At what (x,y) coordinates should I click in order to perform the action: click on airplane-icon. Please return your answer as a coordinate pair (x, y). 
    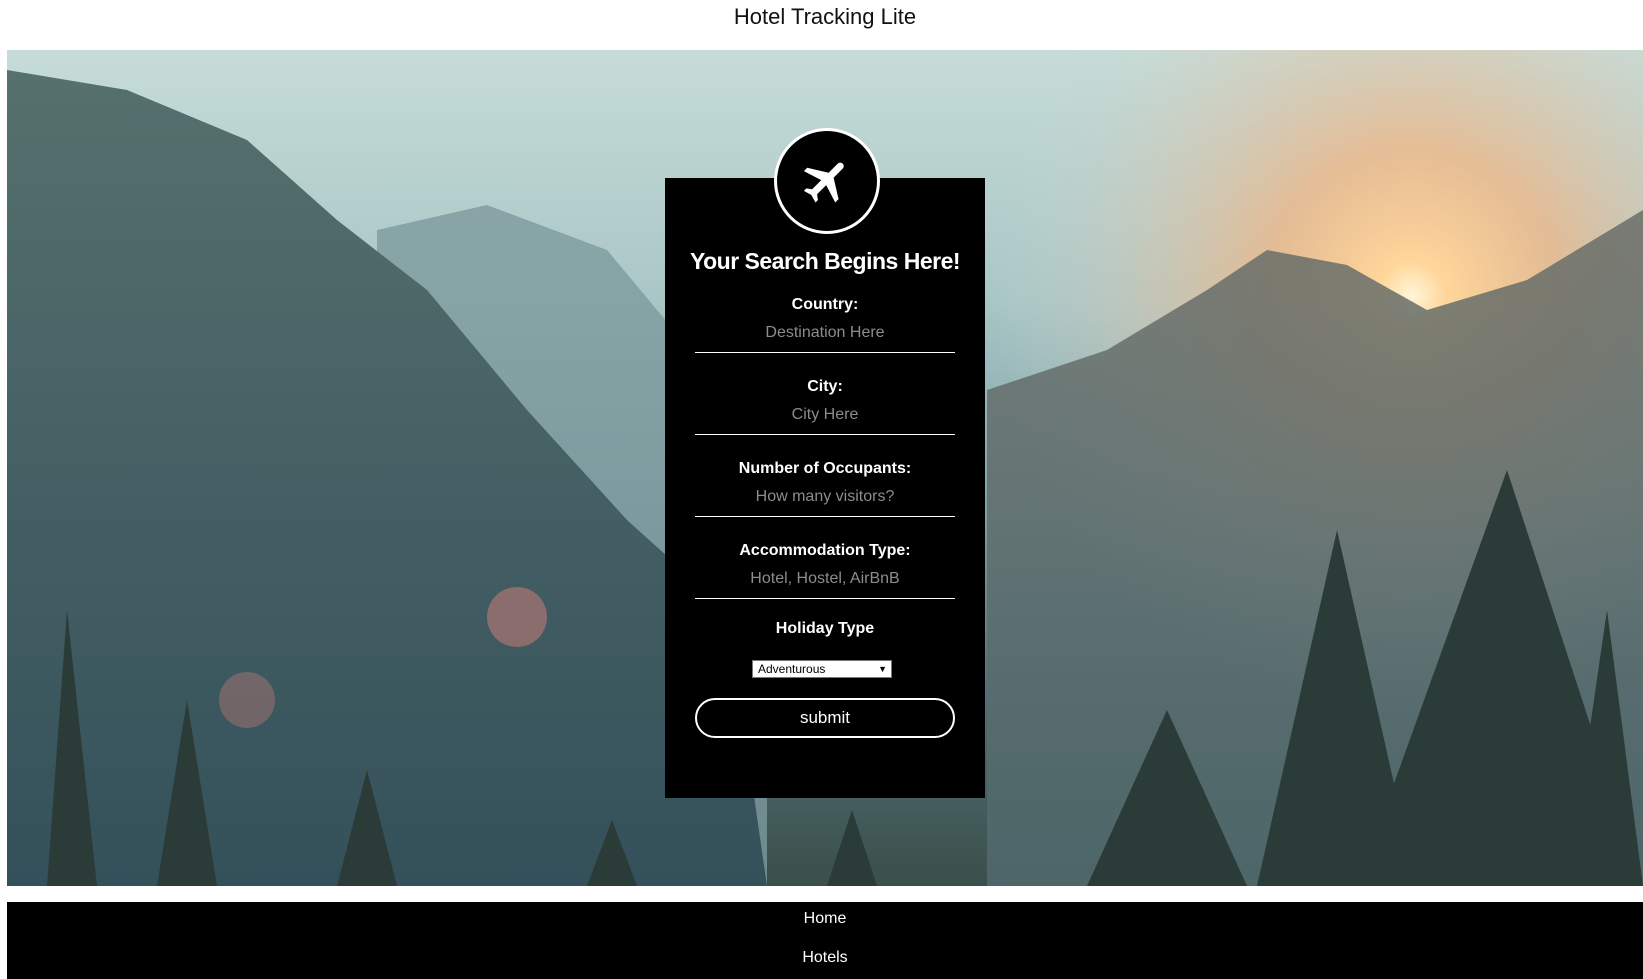
    Looking at the image, I should click on (827, 181).